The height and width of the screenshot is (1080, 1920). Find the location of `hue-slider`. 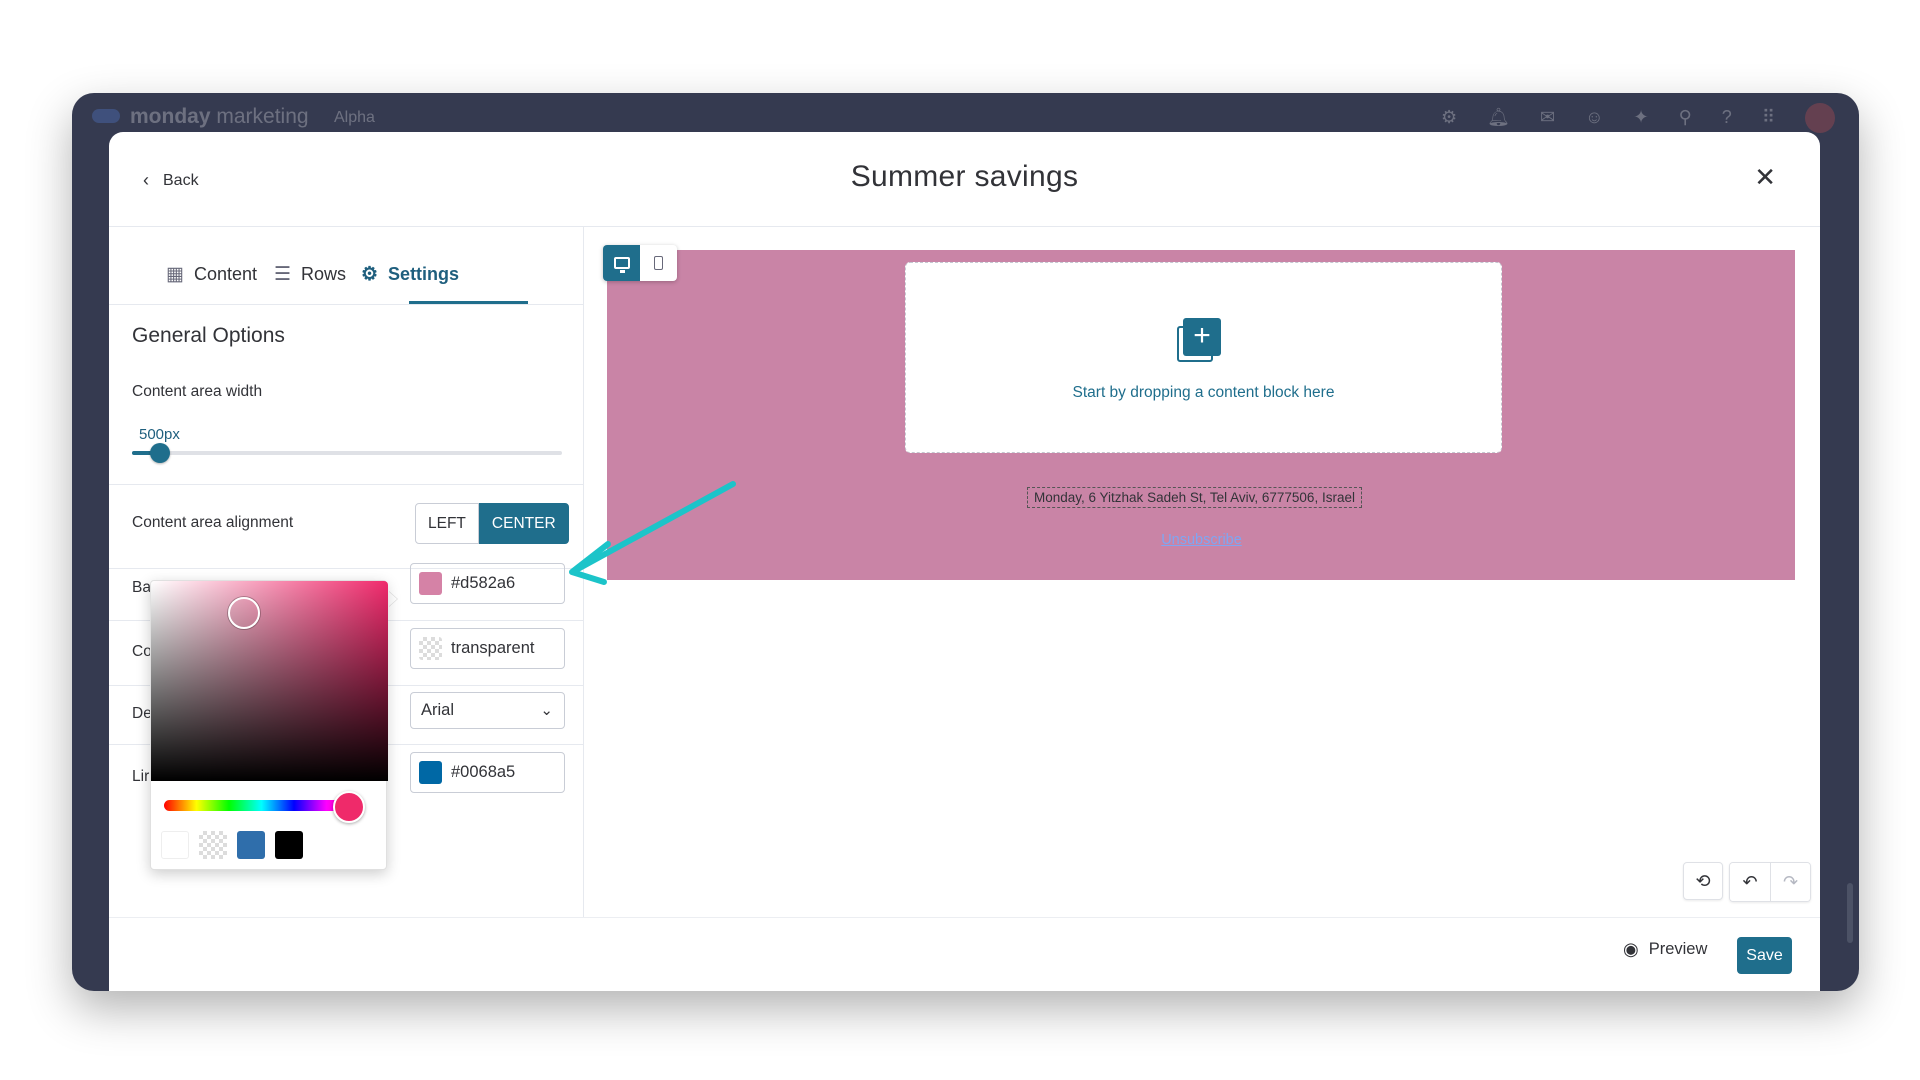

hue-slider is located at coordinates (261, 805).